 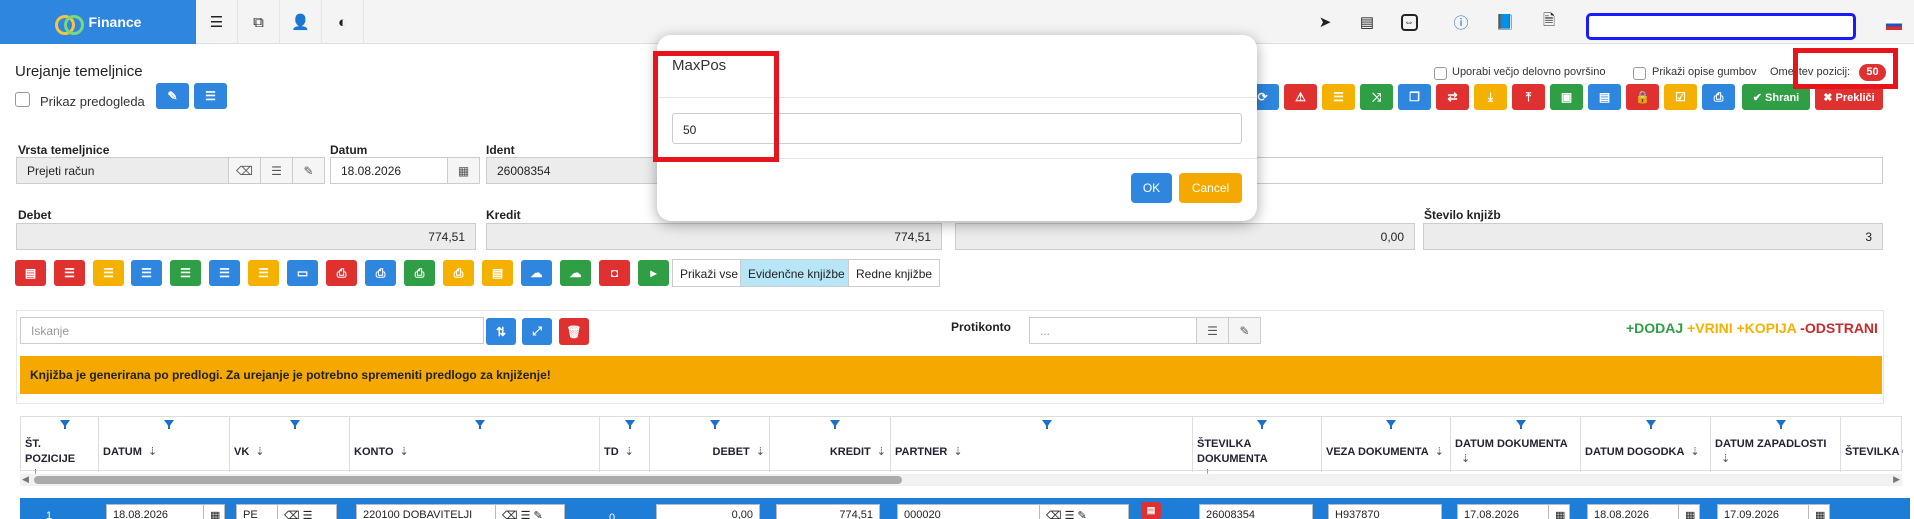 I want to click on tab-evidence: Evidenčne knjižbe, so click(x=796, y=273).